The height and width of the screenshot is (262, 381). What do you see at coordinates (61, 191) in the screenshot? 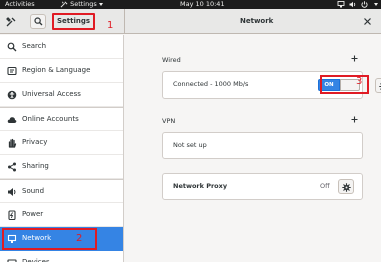
I see `sidebar-item-sound: Sound` at bounding box center [61, 191].